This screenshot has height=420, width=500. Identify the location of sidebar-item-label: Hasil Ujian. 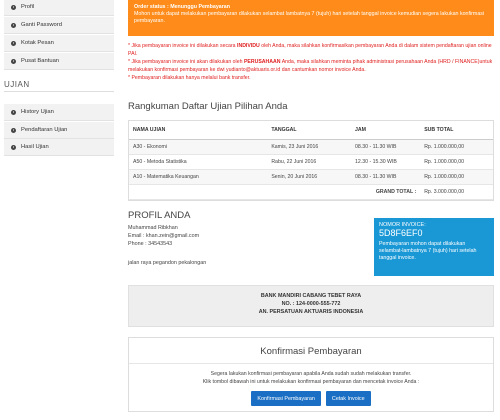
(35, 147).